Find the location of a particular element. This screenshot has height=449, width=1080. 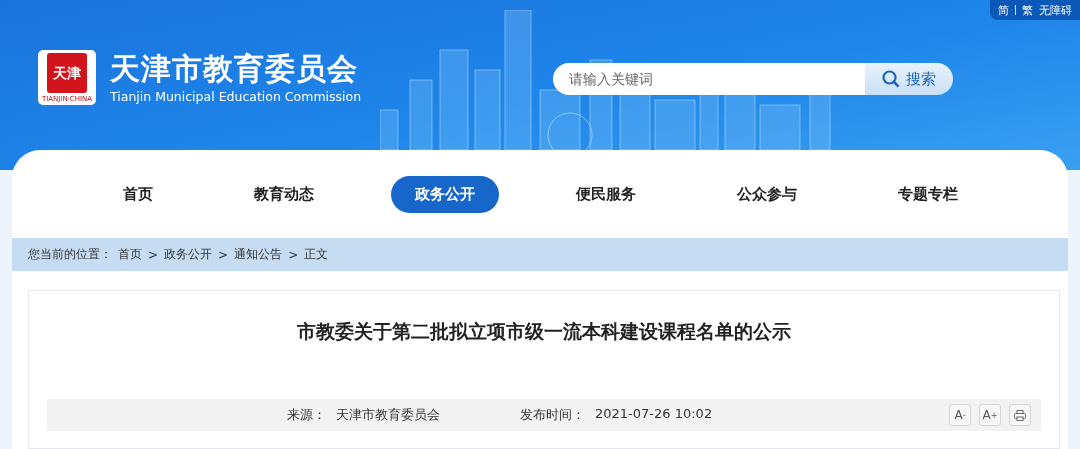

search-button: 搜索 is located at coordinates (909, 79).